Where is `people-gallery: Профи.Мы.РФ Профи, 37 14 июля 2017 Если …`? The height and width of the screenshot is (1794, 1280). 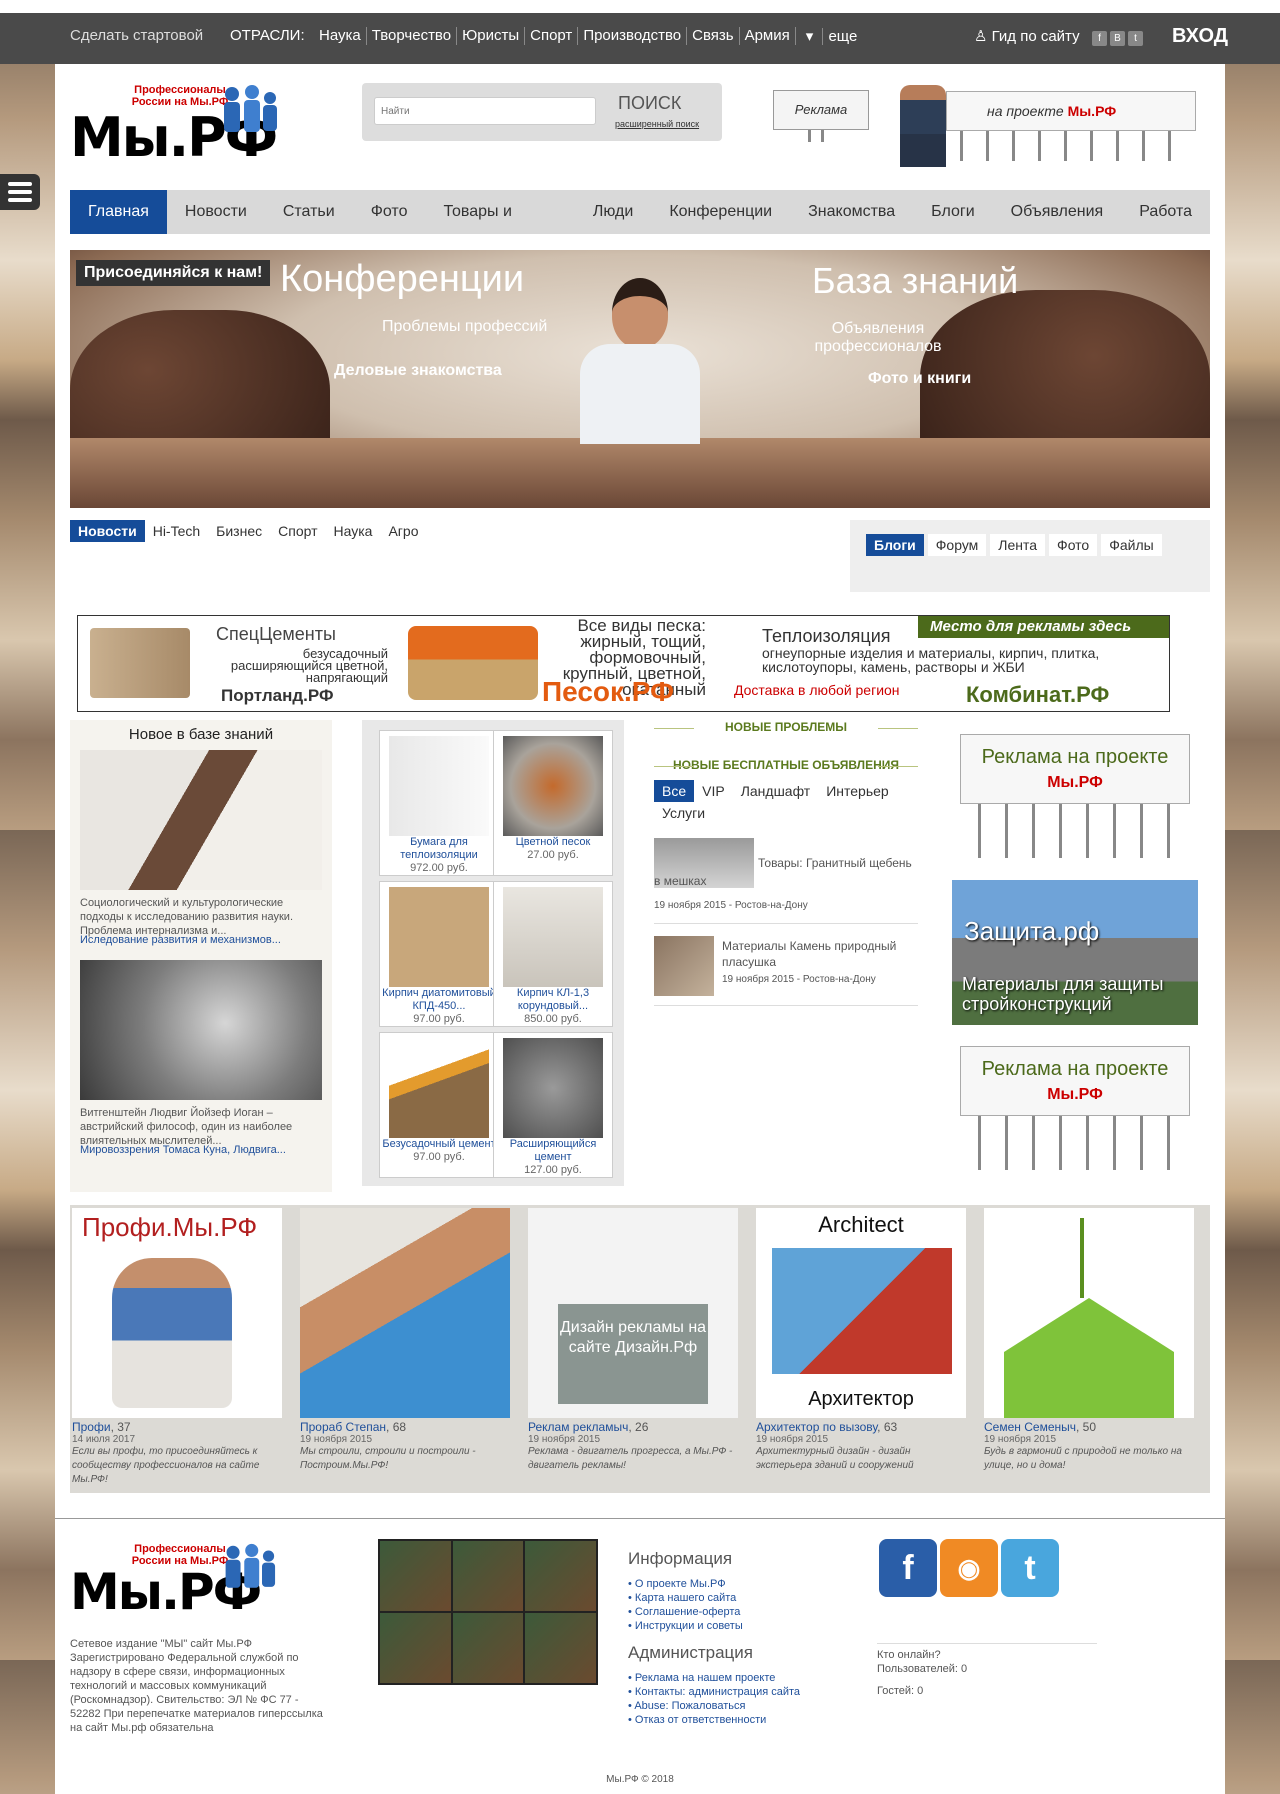
people-gallery: Профи.Мы.РФ Профи, 37 14 июля 2017 Если … is located at coordinates (640, 1349).